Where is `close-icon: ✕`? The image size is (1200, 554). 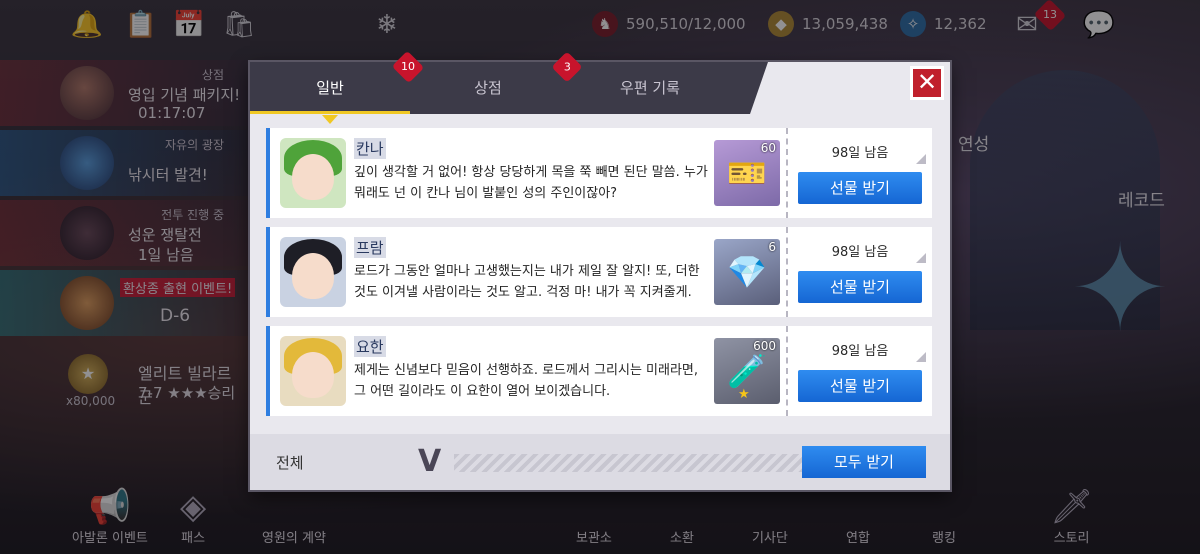
close-icon: ✕ is located at coordinates (927, 82).